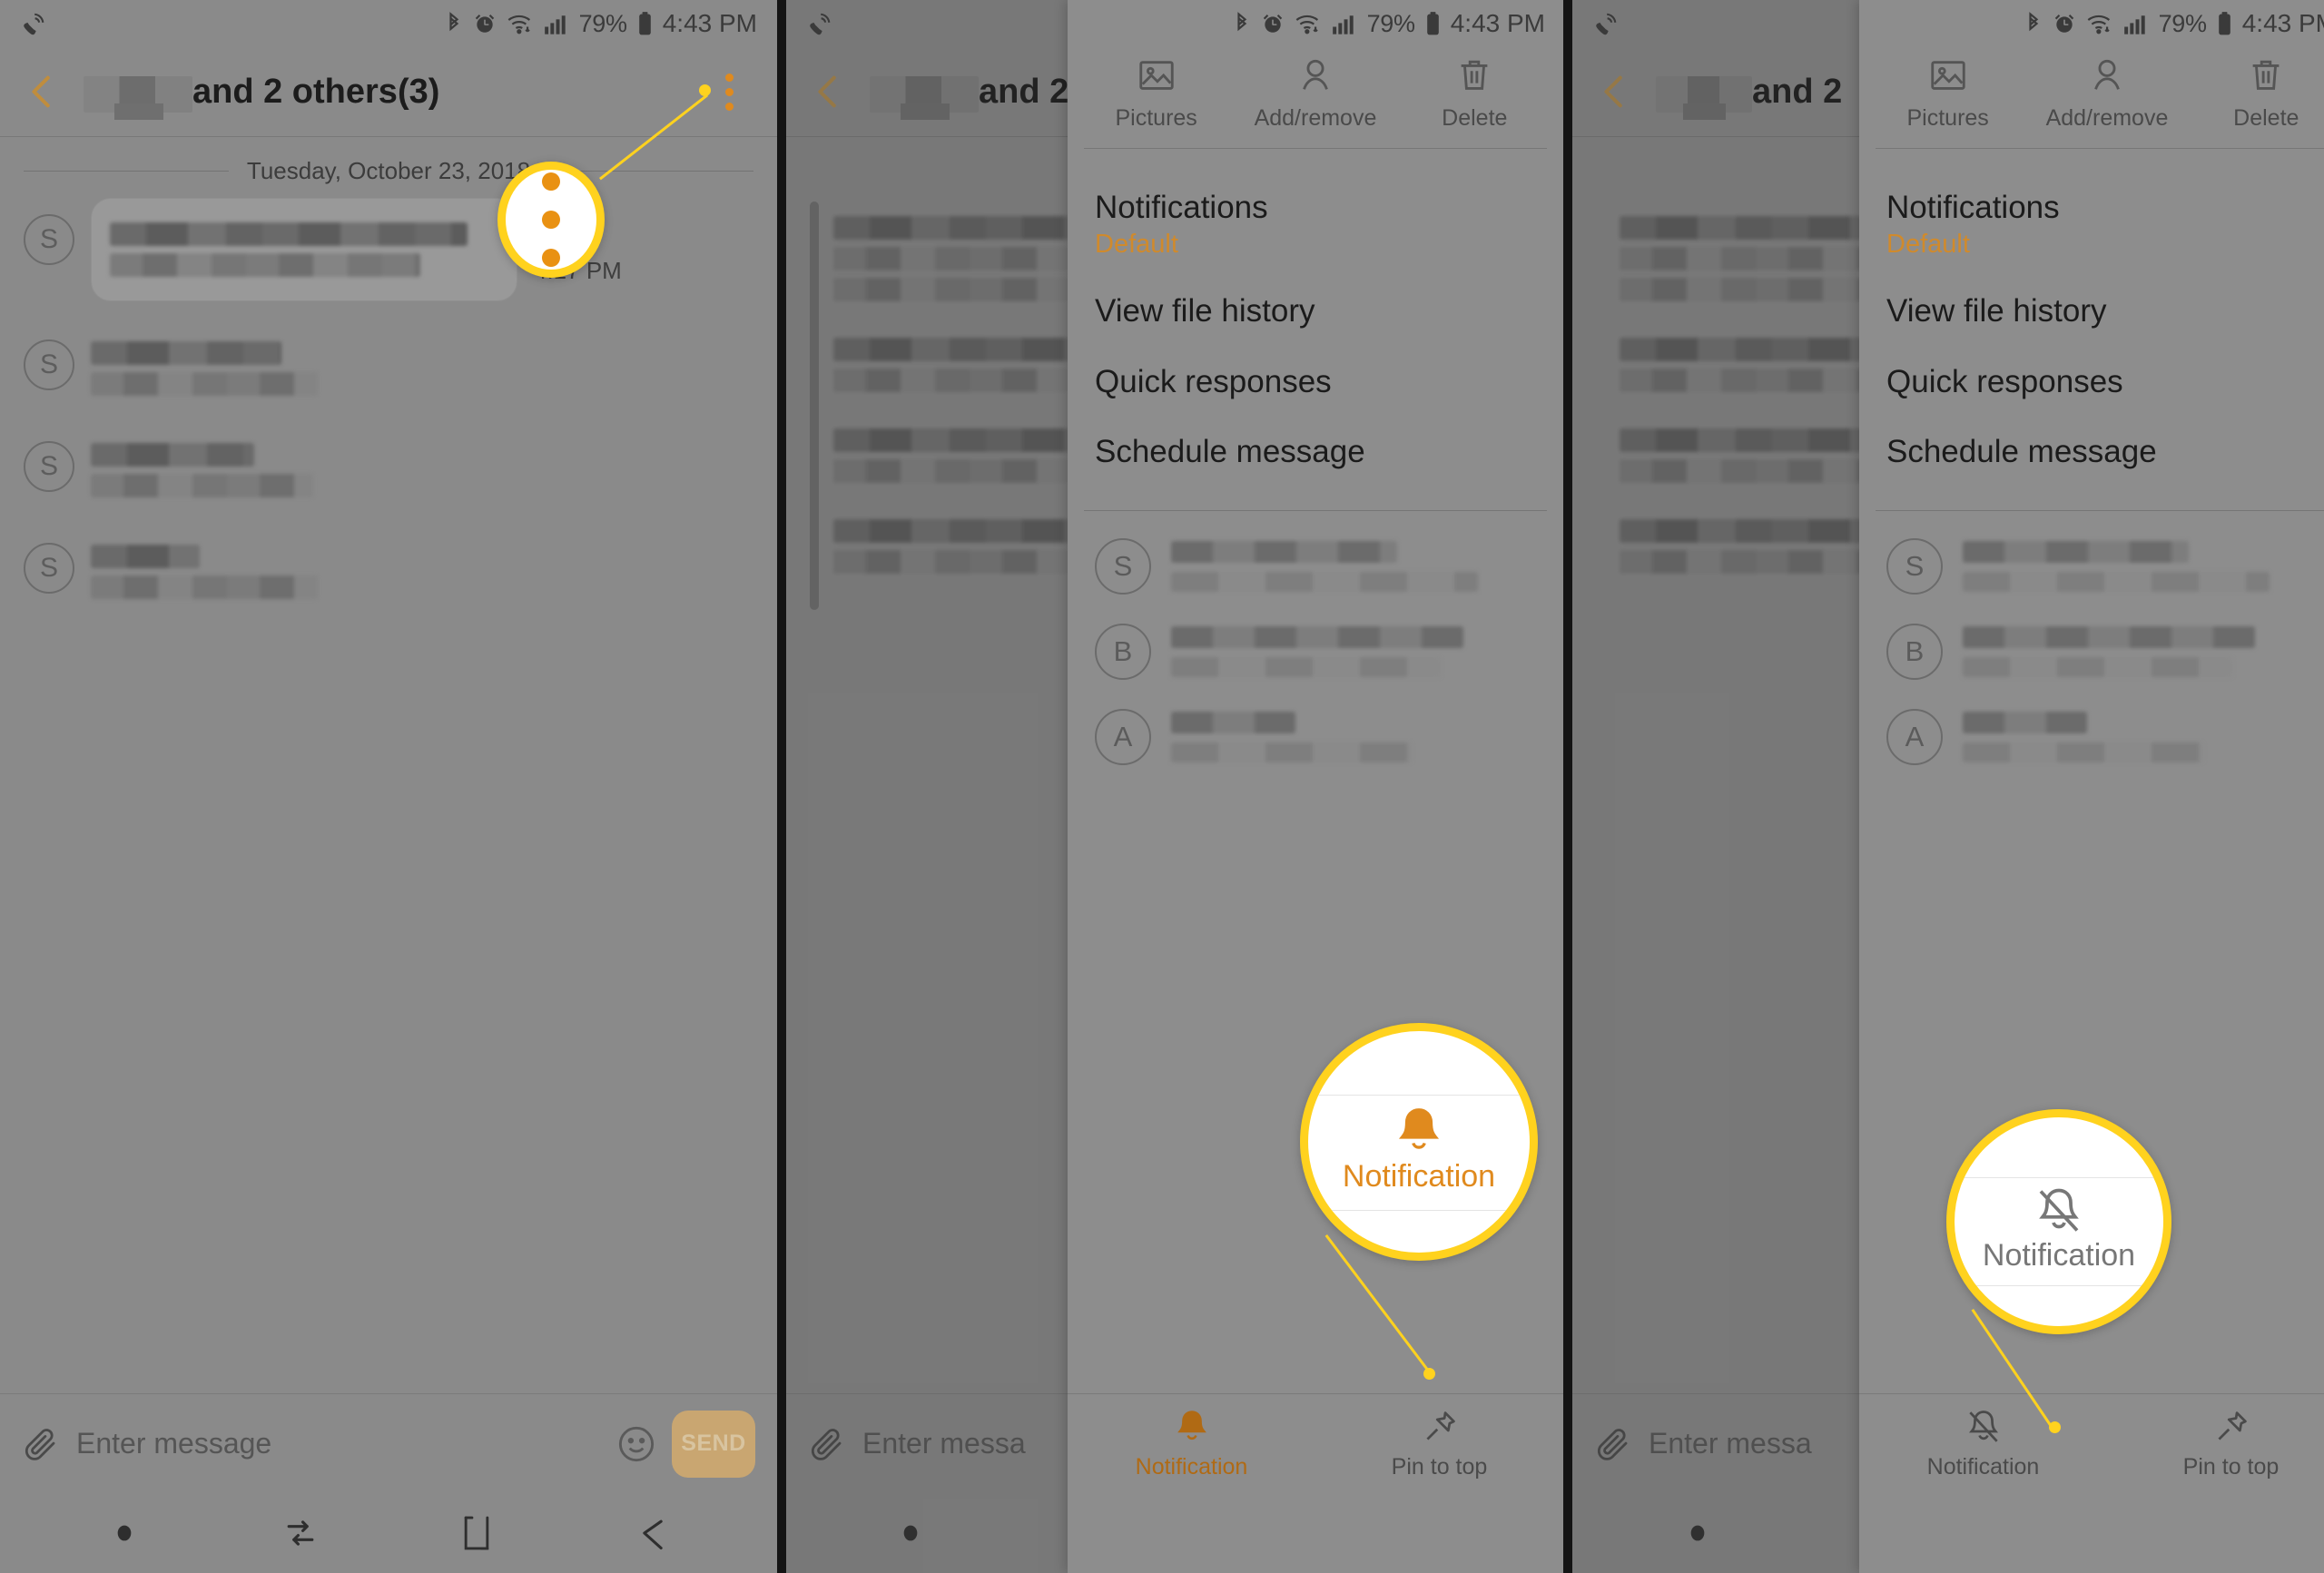 The height and width of the screenshot is (1573, 2324). Describe the element at coordinates (173, 1444) in the screenshot. I see `message-input: Enter message` at that location.